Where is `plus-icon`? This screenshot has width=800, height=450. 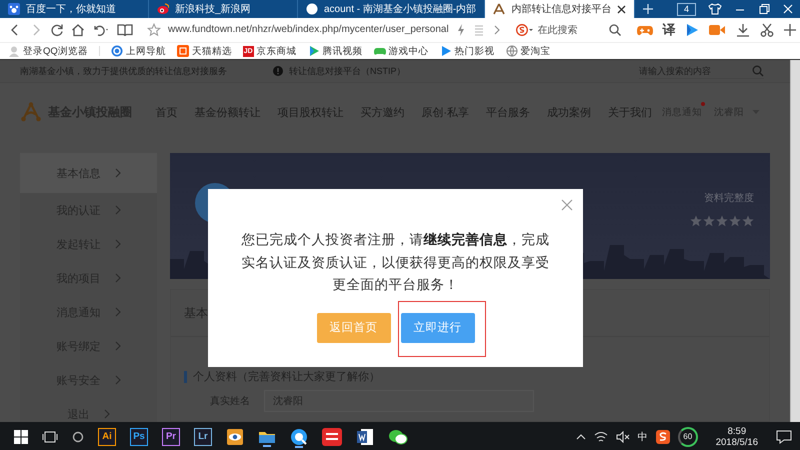 plus-icon is located at coordinates (789, 30).